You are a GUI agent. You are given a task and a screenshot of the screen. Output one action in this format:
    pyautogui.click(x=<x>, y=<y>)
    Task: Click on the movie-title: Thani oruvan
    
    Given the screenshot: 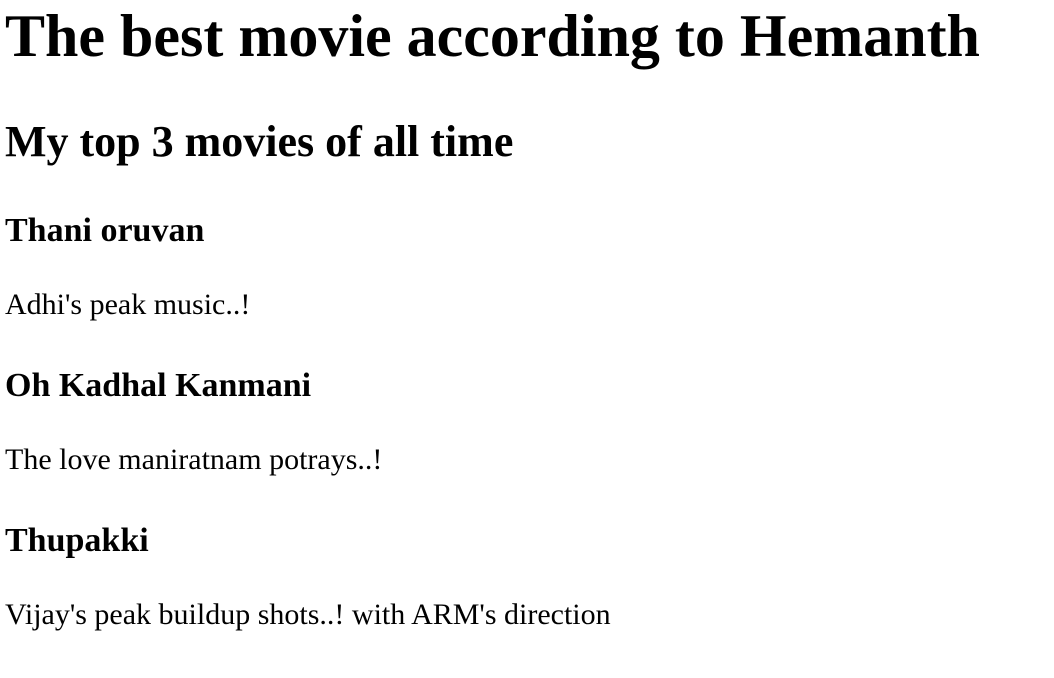 What is the action you would take?
    pyautogui.click(x=105, y=230)
    